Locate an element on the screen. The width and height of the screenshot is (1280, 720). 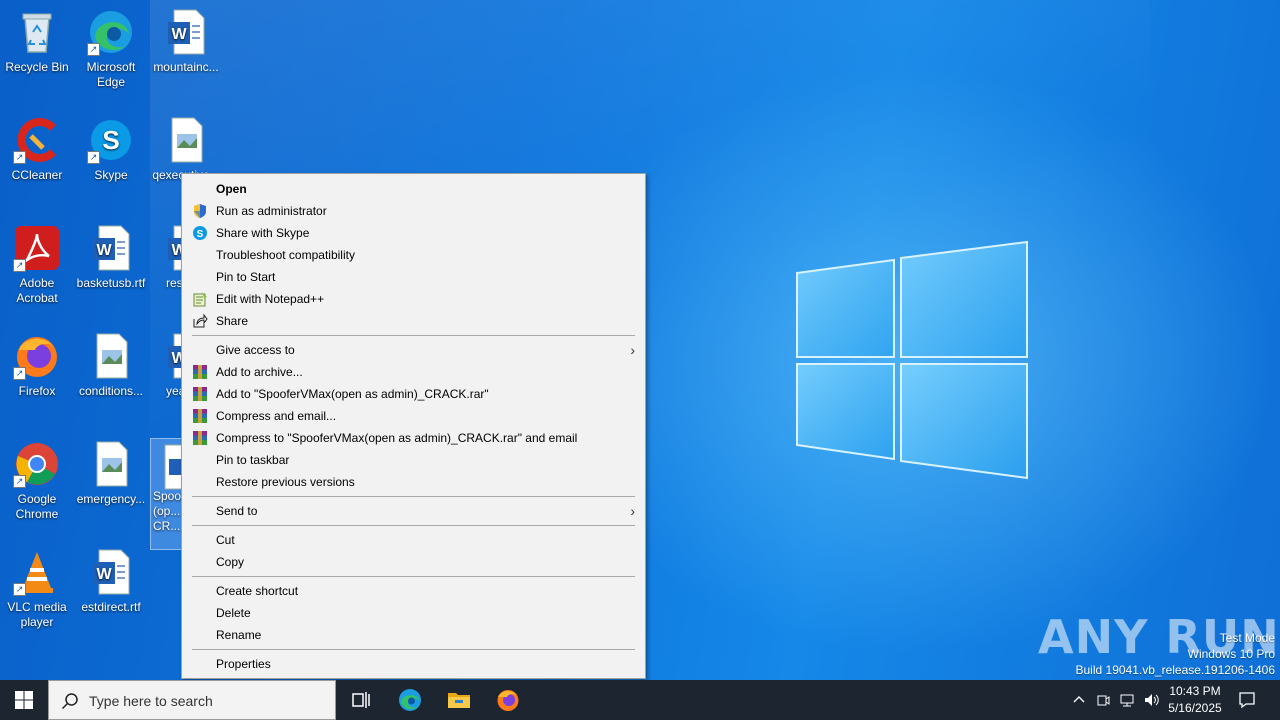
menu-item-share-with-skype: S Share with Skype is located at coordinates (413, 233).